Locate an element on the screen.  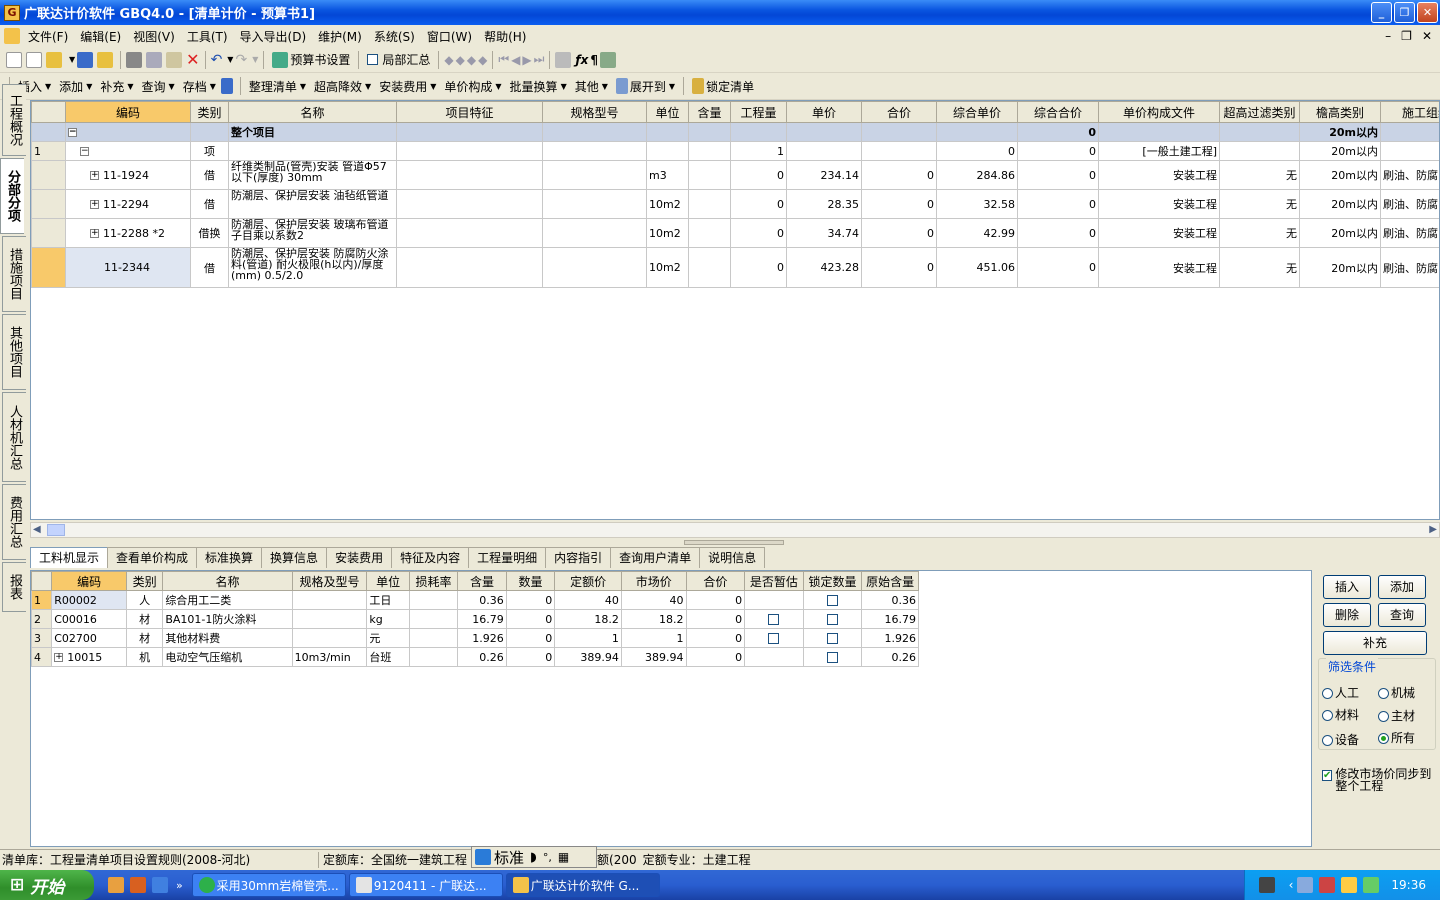
archive-menu-button: 存档 ▼ is located at coordinates (199, 86).